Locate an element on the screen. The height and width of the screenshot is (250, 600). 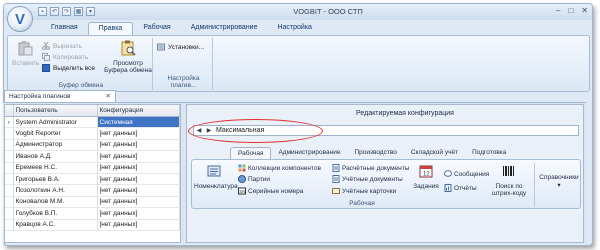
table-row: › System Administrator Системная is located at coordinates (92, 122).